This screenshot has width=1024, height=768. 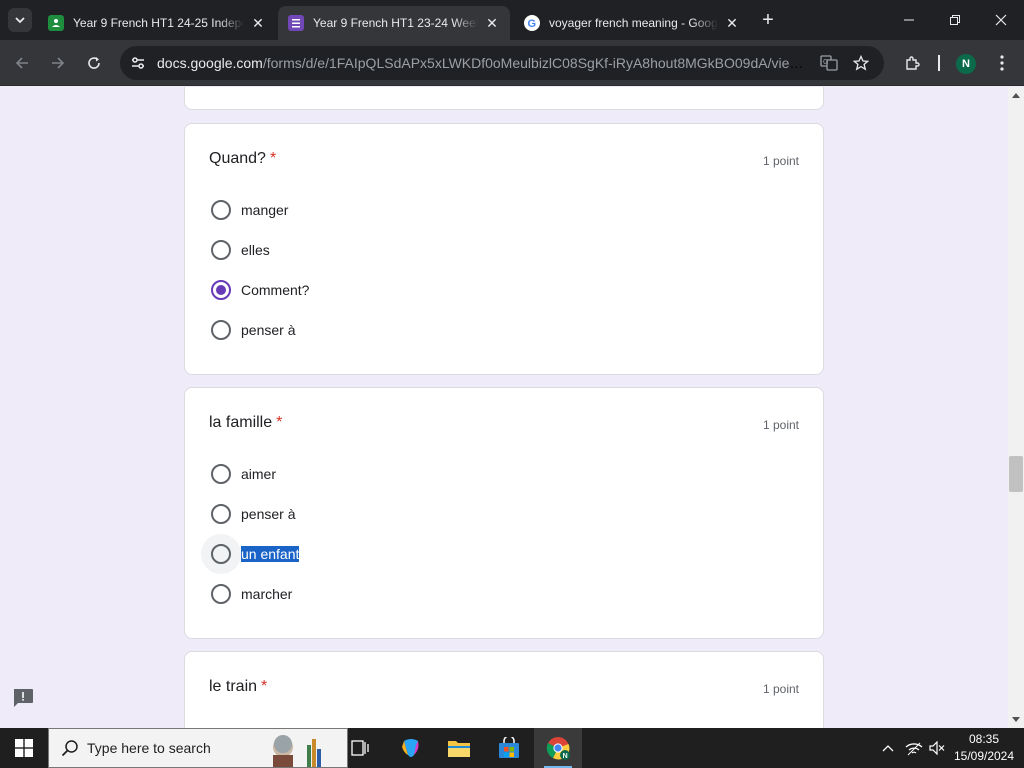 I want to click on question-title: Quand? *, so click(x=243, y=158).